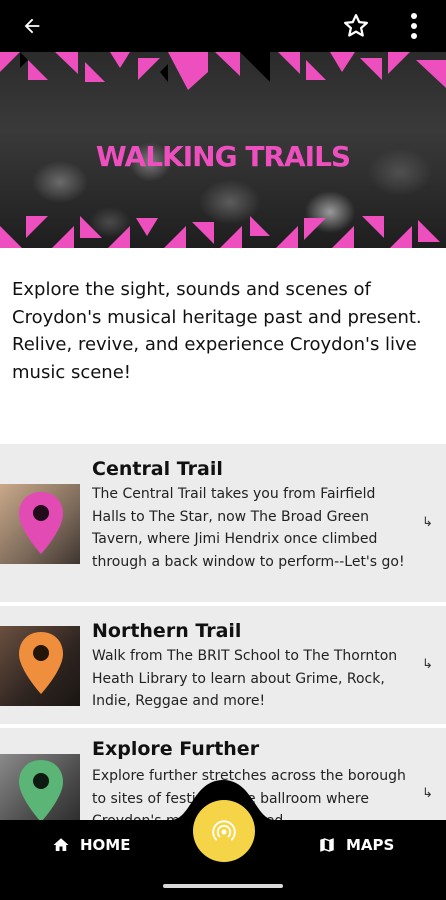  I want to click on trail-title: Northern Trail, so click(167, 631).